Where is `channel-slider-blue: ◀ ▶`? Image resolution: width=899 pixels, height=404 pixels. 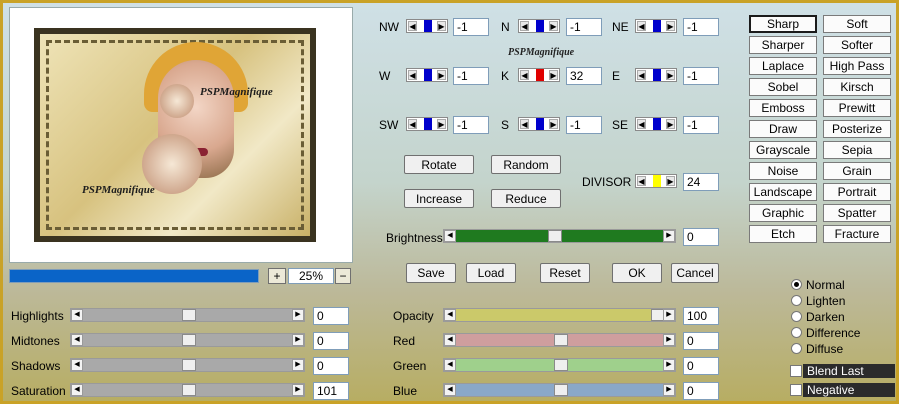
channel-slider-blue: ◀ ▶ is located at coordinates (559, 390).